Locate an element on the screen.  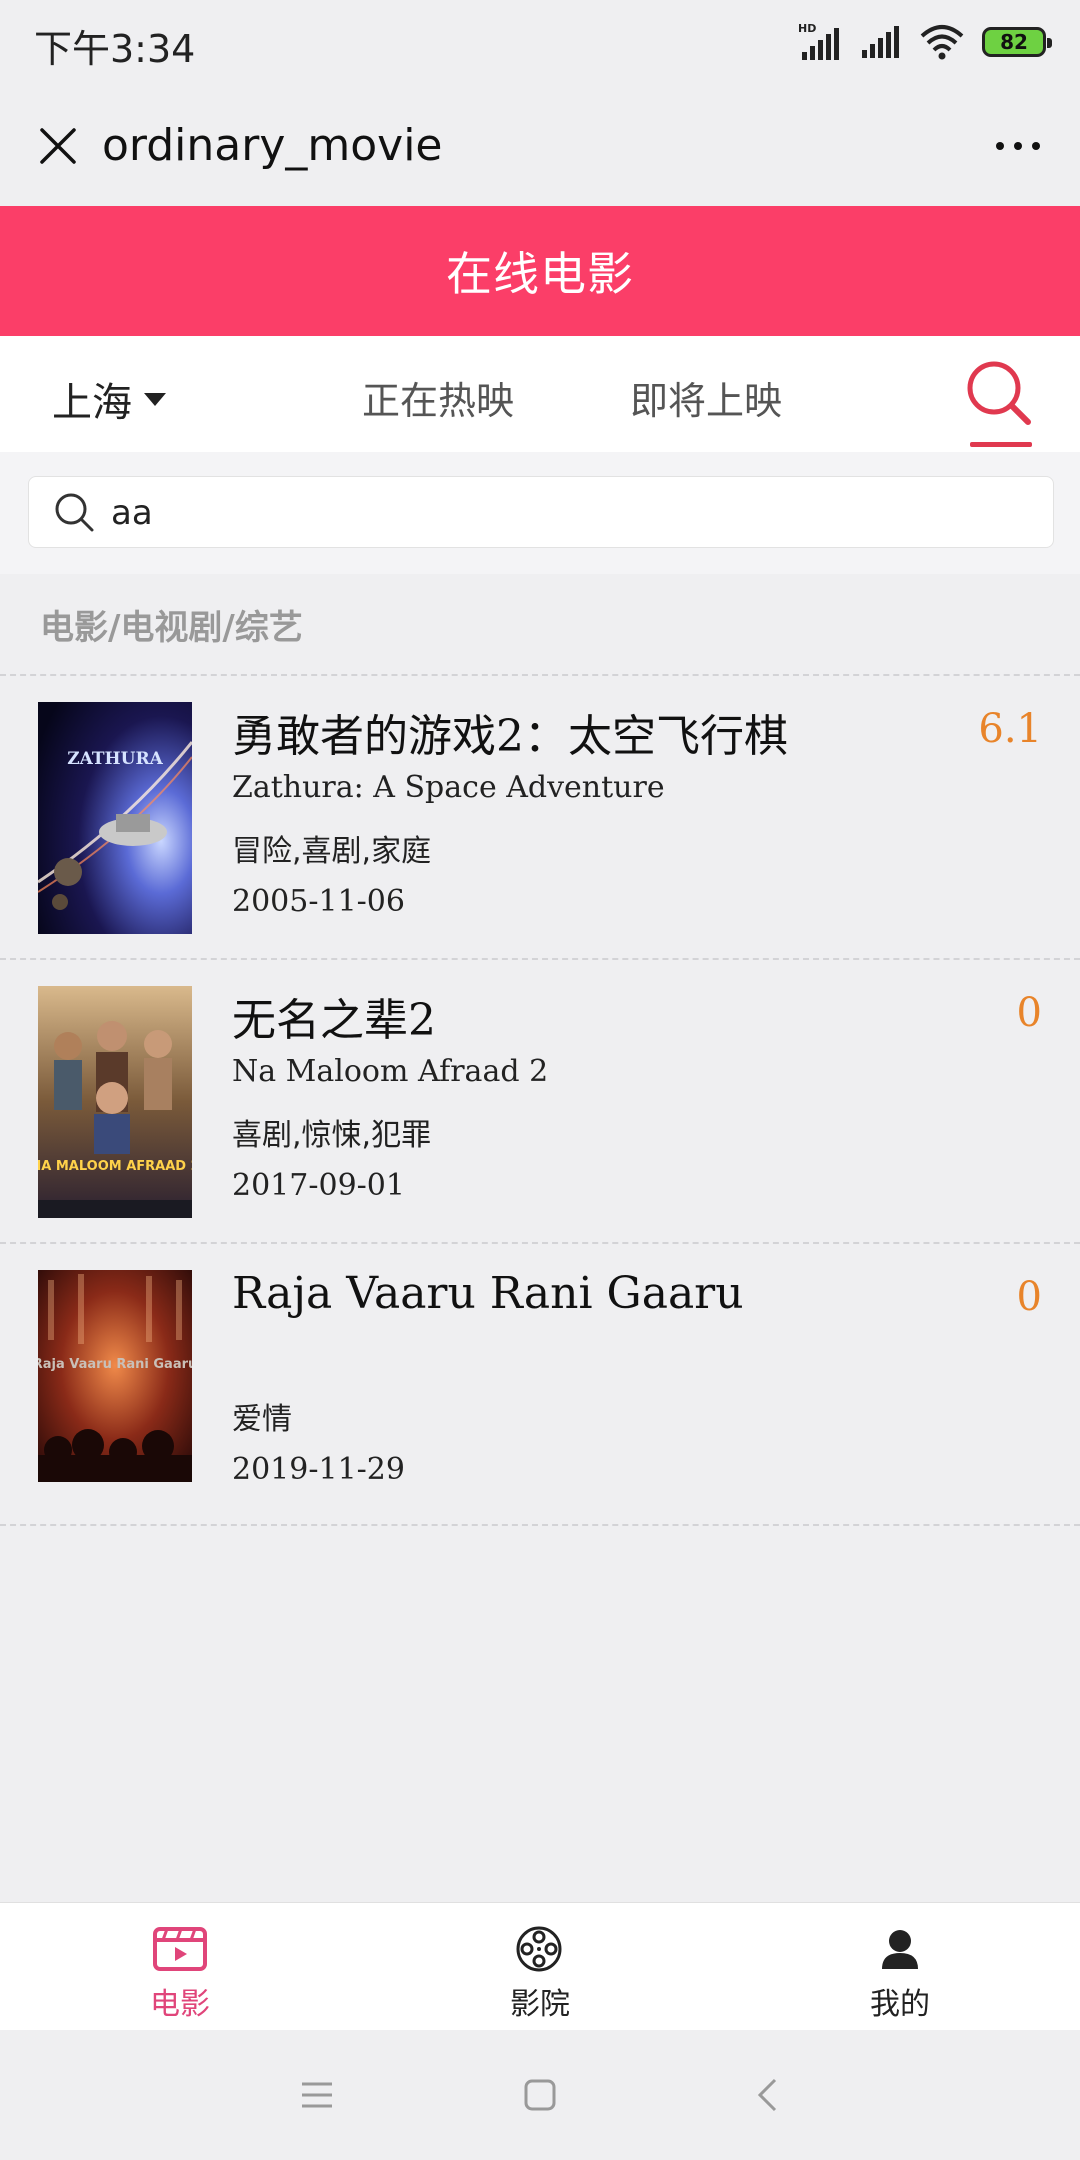
poster-image: ZATHURA is located at coordinates (115, 818).